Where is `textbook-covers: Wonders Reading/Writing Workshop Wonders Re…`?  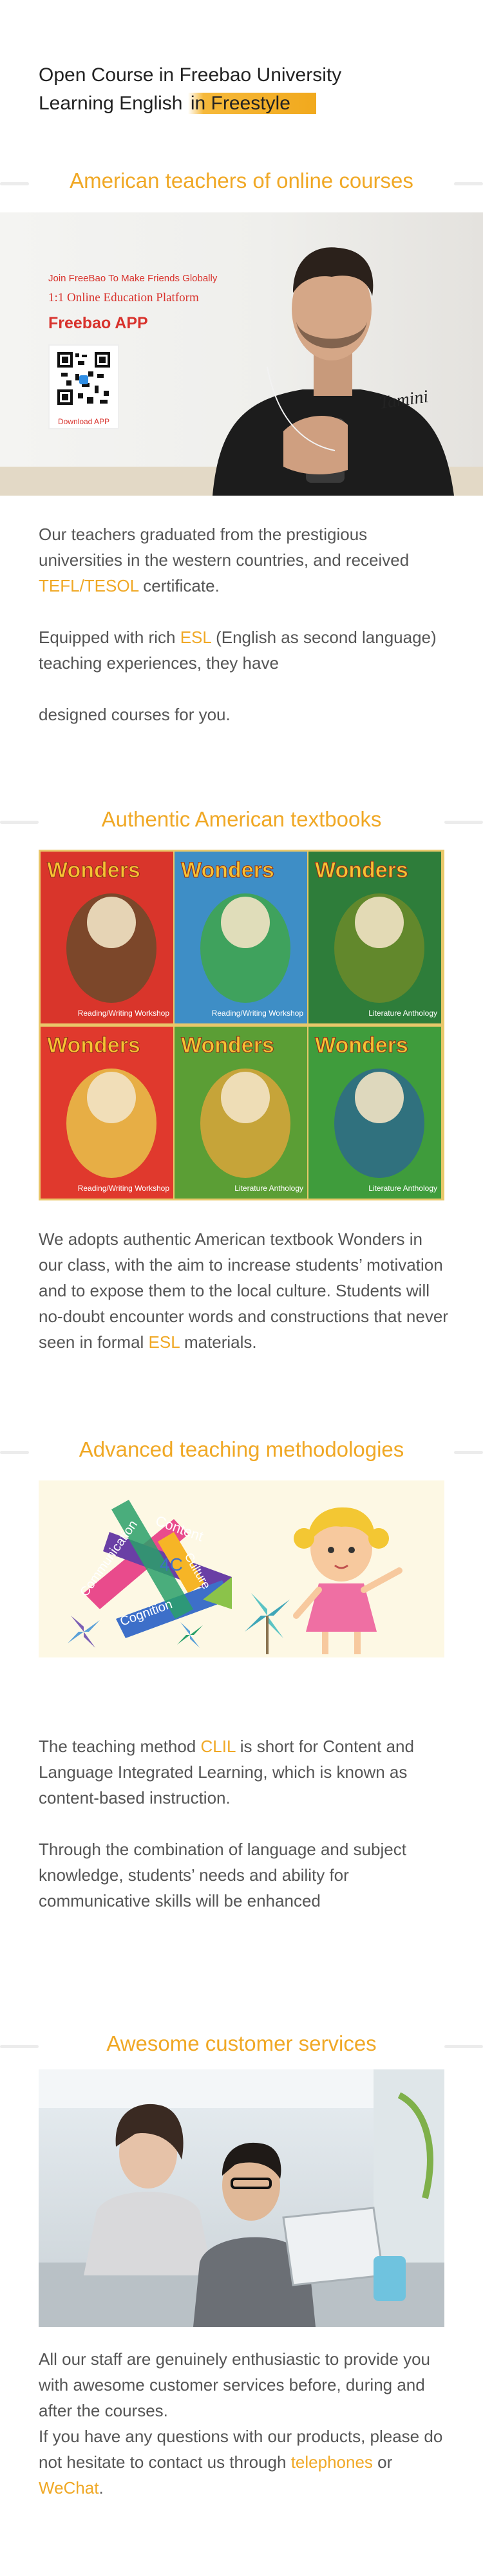
textbook-covers: Wonders Reading/Writing Workshop Wonders Re… is located at coordinates (241, 1025).